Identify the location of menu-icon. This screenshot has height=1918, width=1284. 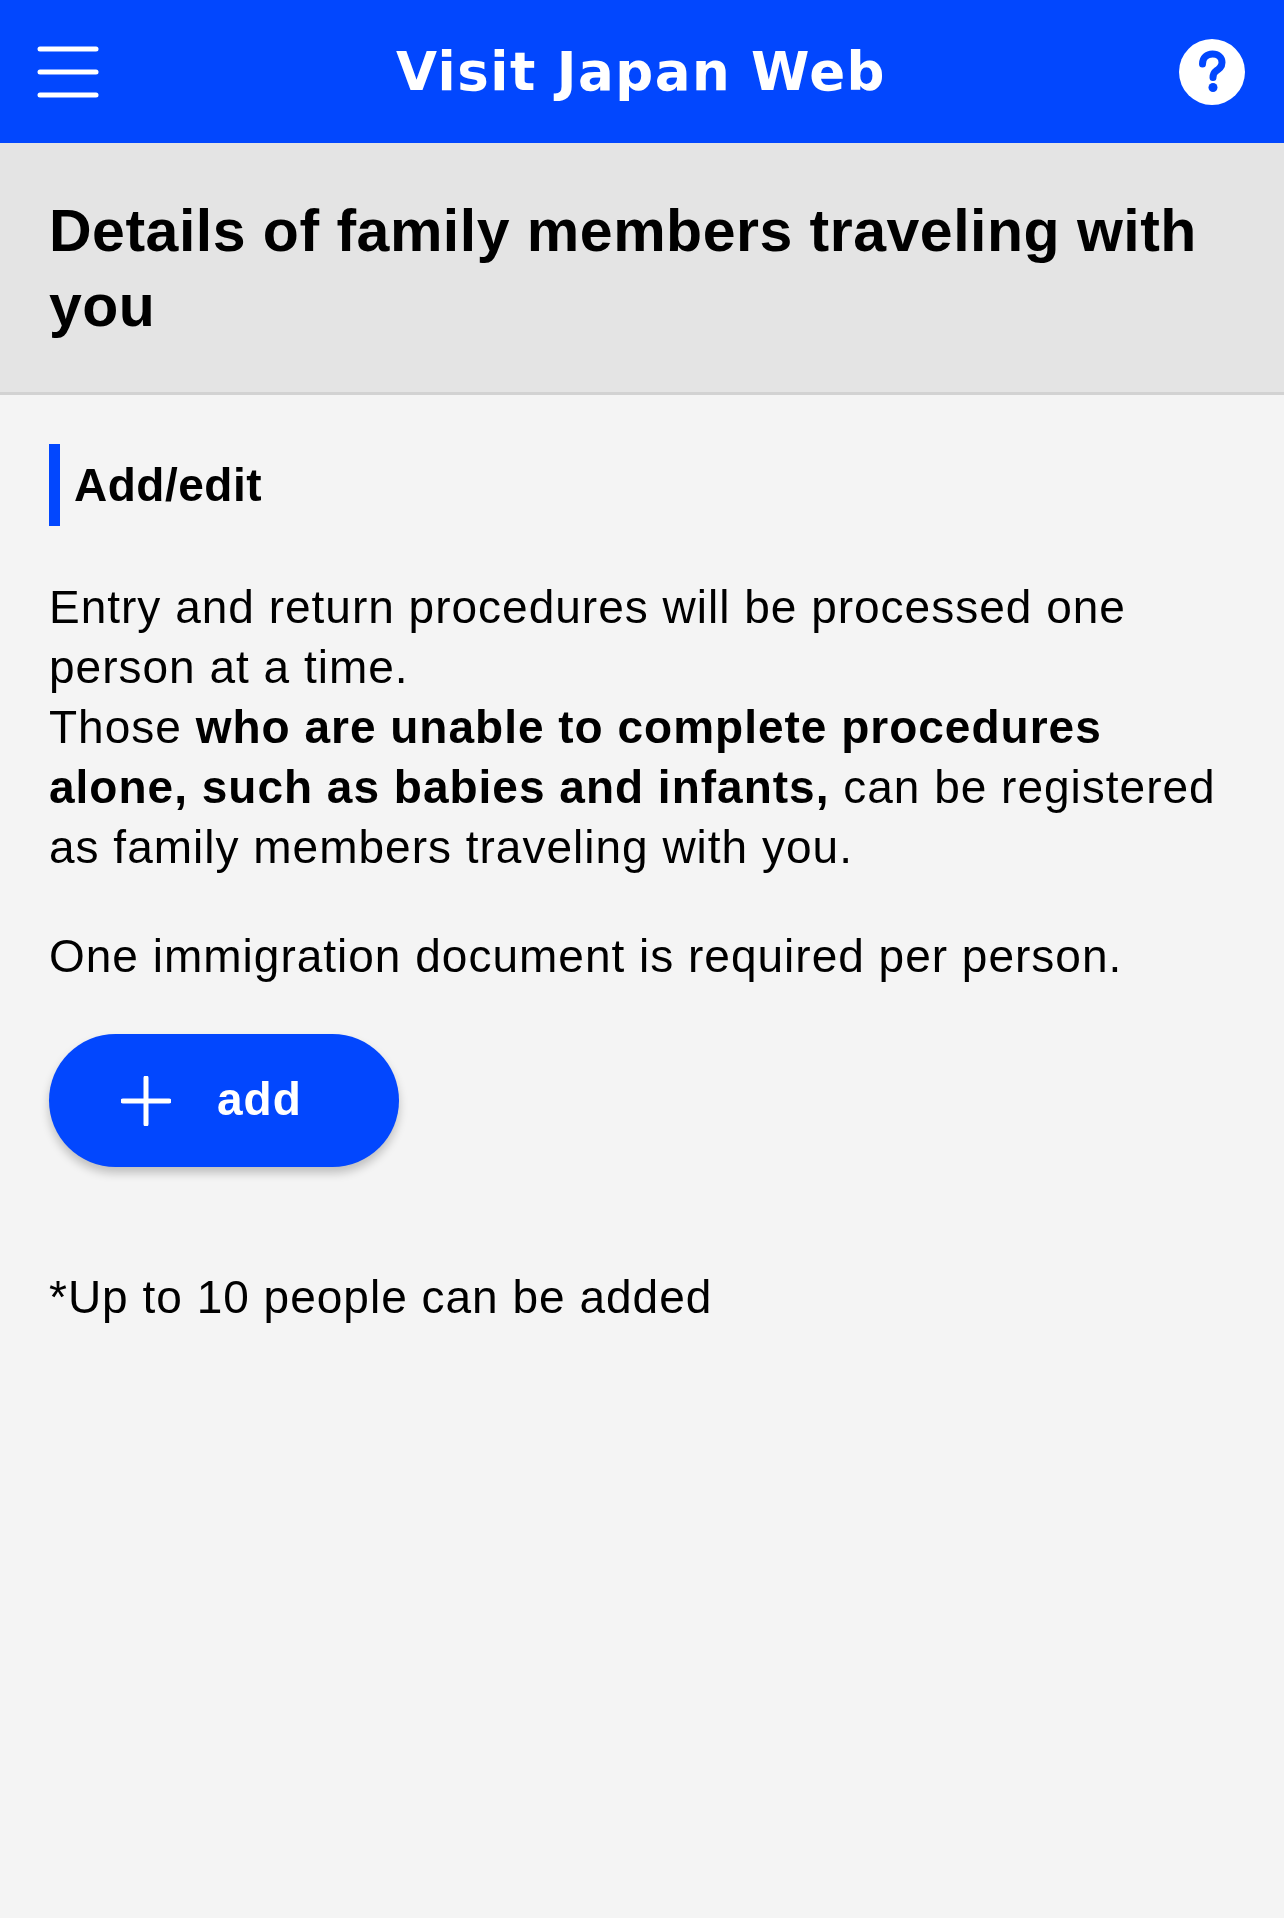
(68, 71).